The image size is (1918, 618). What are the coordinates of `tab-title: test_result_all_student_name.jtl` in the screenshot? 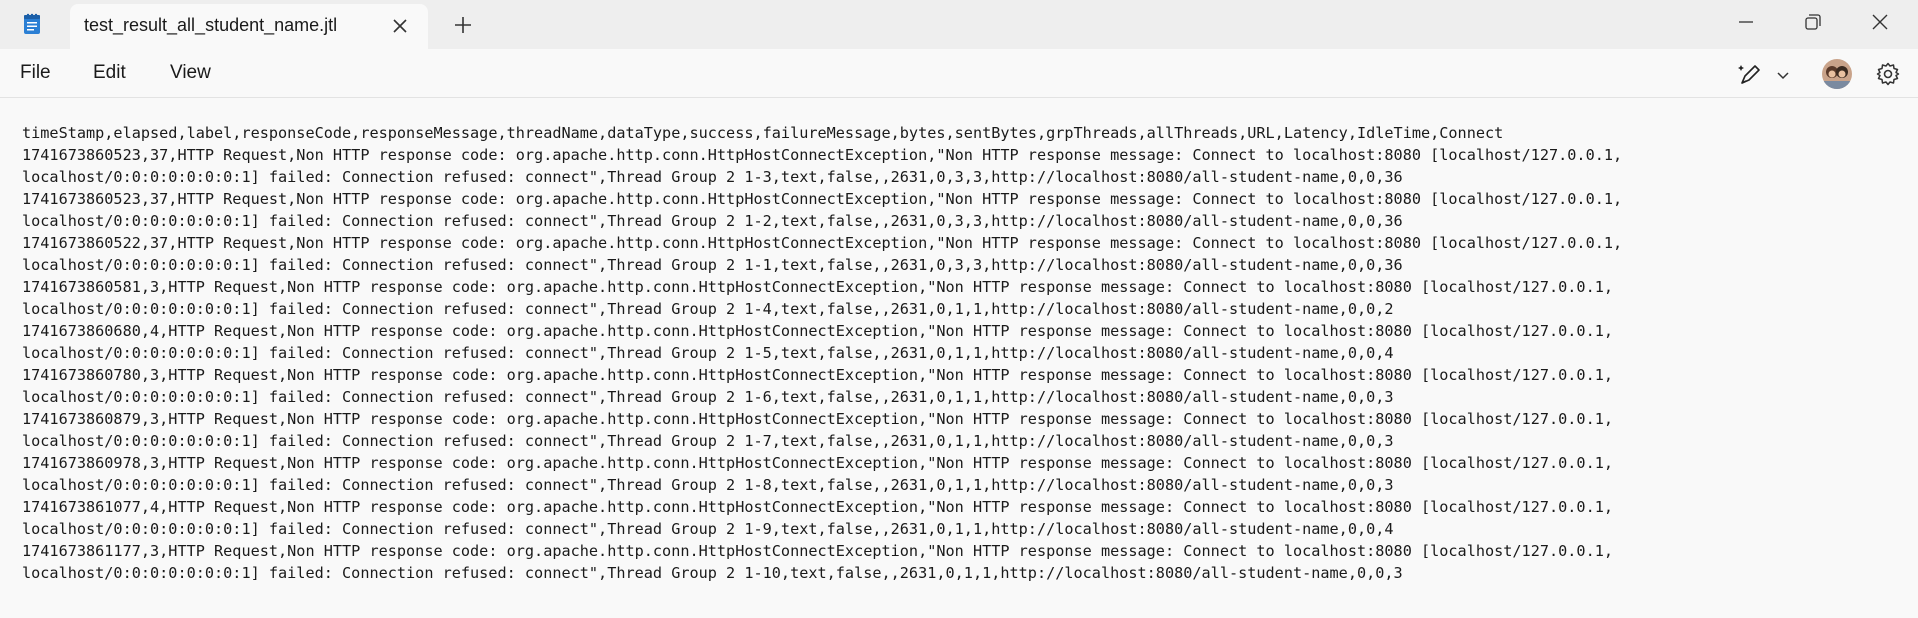 It's located at (211, 25).